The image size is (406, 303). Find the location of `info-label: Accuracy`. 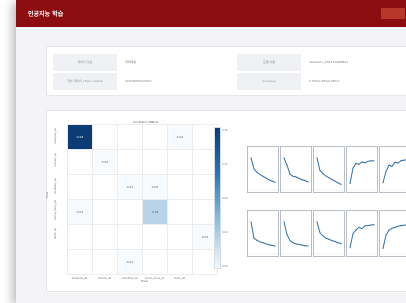

info-label: Accuracy is located at coordinates (269, 81).